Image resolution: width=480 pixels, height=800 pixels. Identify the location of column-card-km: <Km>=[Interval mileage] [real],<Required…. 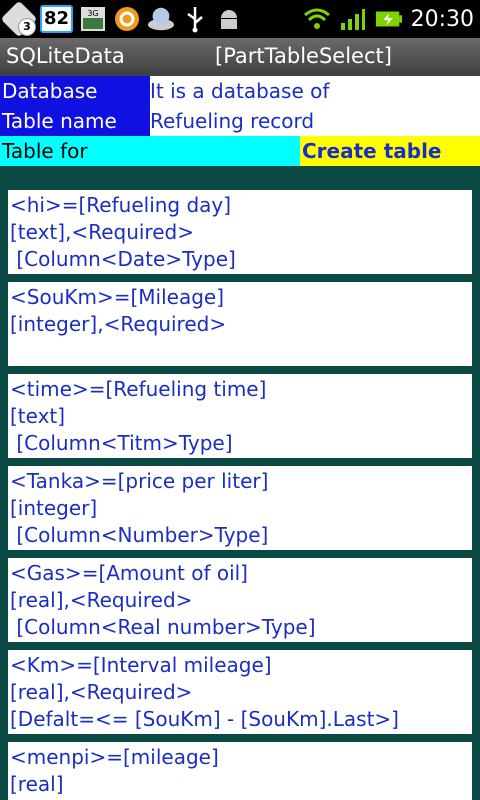
(240, 692).